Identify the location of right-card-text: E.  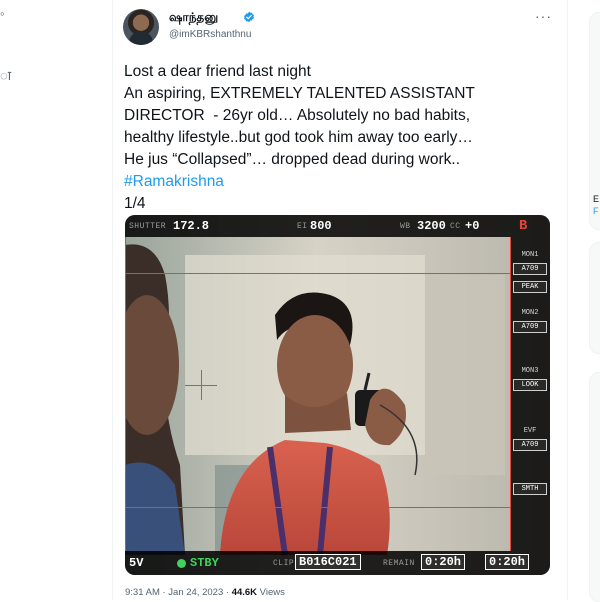
(596, 199).